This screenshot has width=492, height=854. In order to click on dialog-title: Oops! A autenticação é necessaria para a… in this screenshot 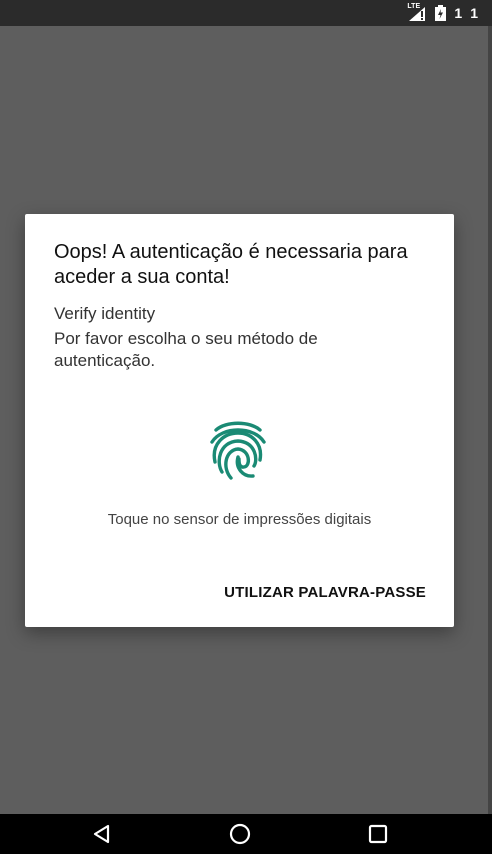, I will do `click(231, 264)`.